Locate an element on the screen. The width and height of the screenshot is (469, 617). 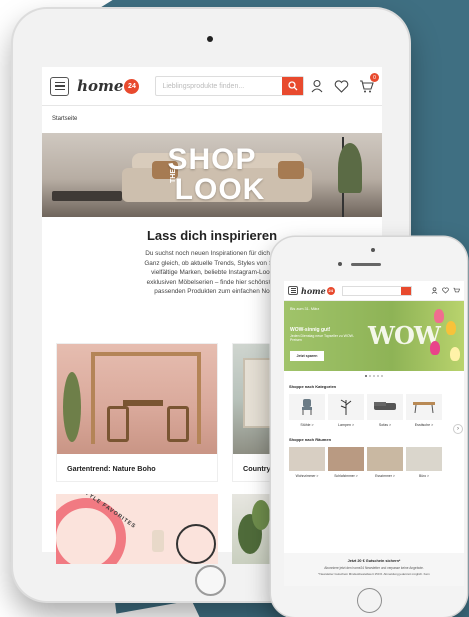
room-item: Schlafzimmer > is located at coordinates (346, 467).